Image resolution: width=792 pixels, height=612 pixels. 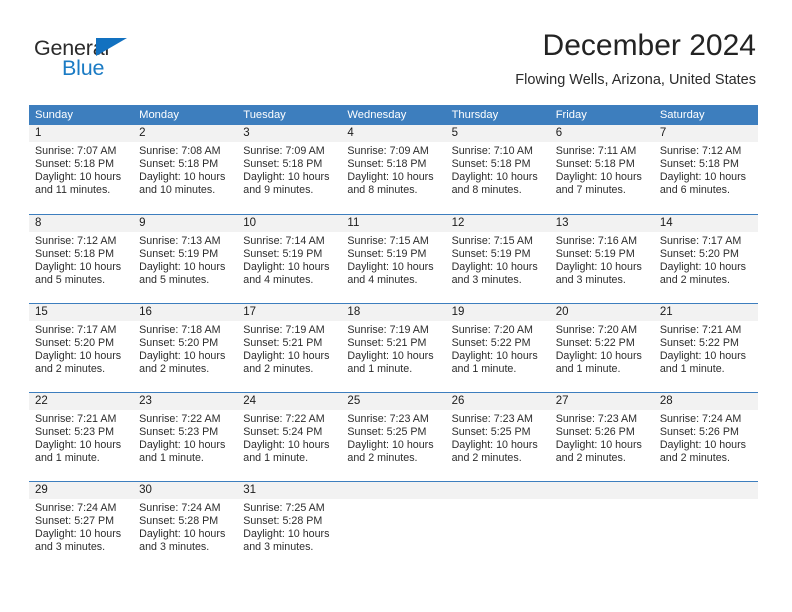 What do you see at coordinates (250, 312) in the screenshot?
I see `day-number: 17` at bounding box center [250, 312].